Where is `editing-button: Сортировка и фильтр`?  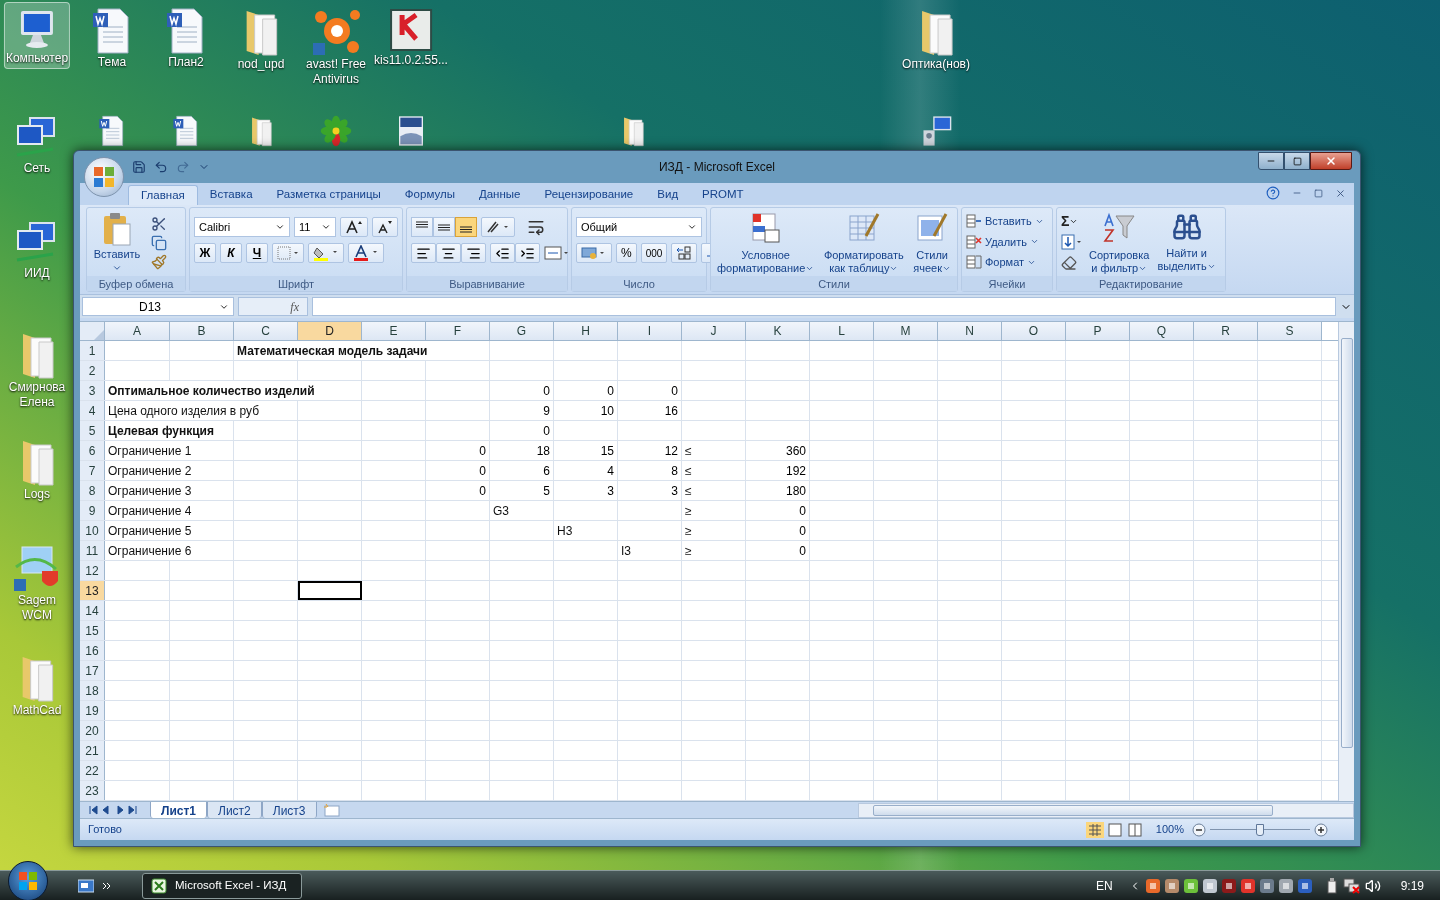
editing-button: Сортировка и фильтр is located at coordinates (1119, 243).